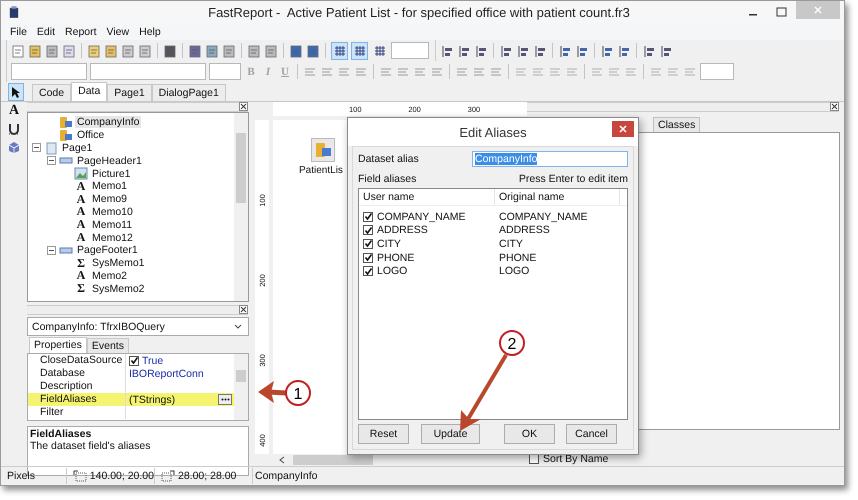 Image resolution: width=858 pixels, height=500 pixels. Describe the element at coordinates (575, 459) in the screenshot. I see `checkbox-label: Sort By Name` at that location.